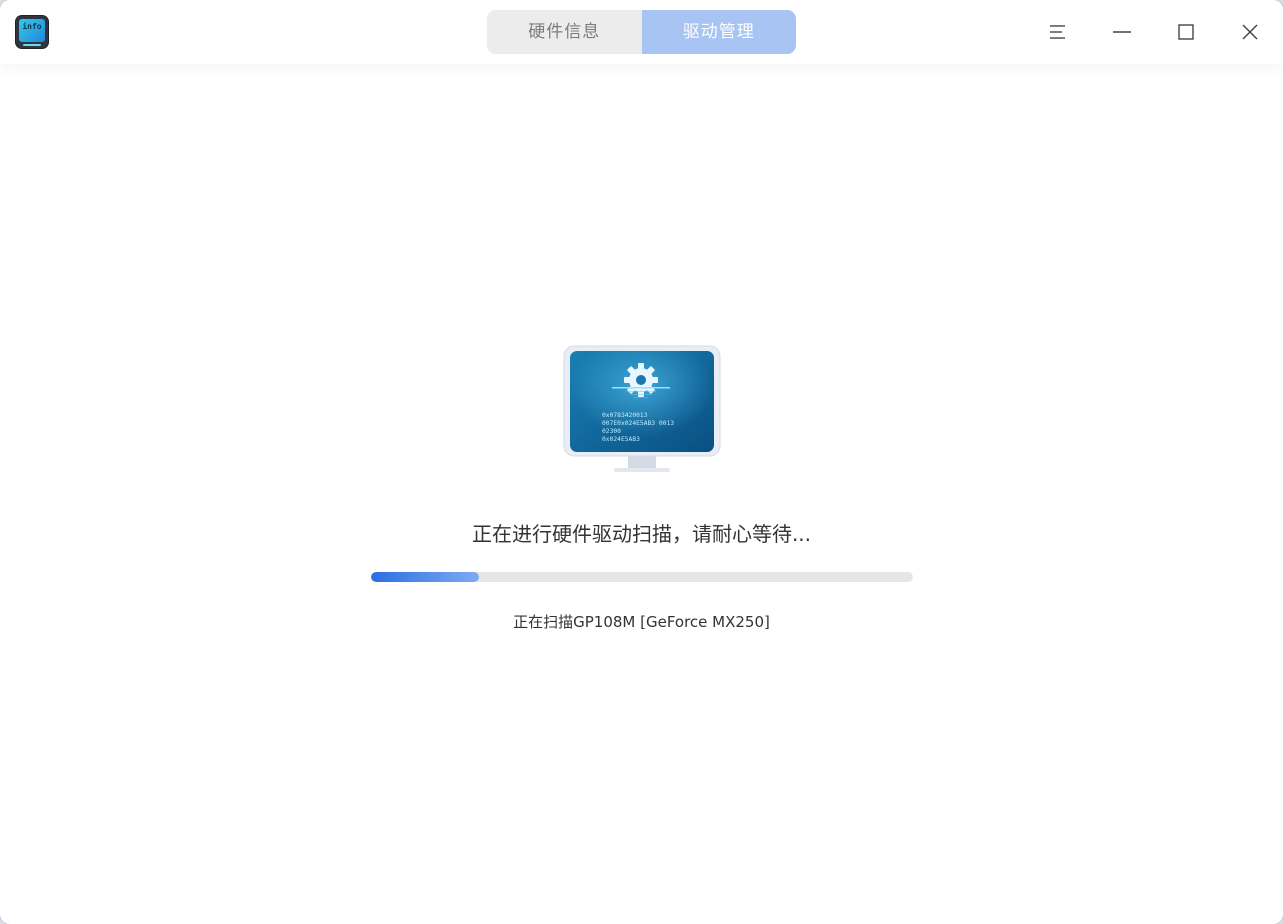  What do you see at coordinates (642, 577) in the screenshot?
I see `scan-progress-bar` at bounding box center [642, 577].